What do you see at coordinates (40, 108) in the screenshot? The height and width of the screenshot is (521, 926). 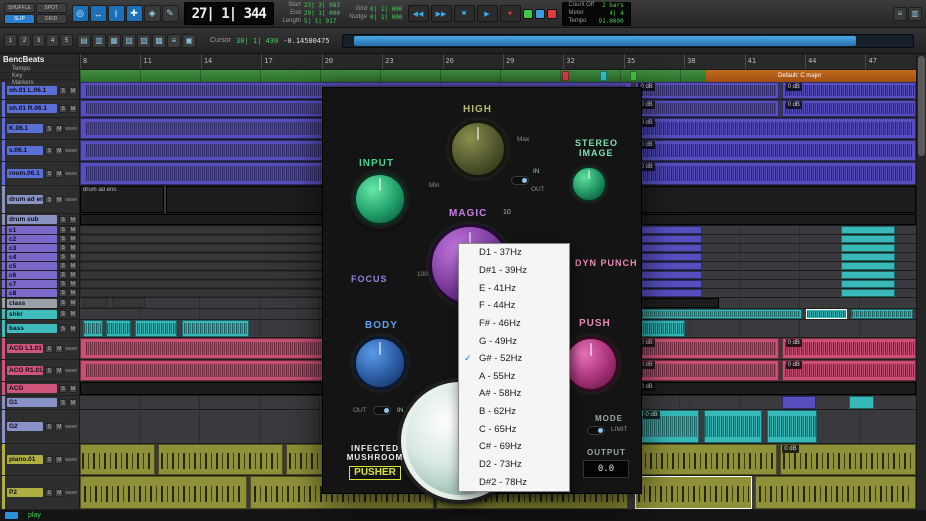 I see `track-header: oh.01 R.06.1 S M` at bounding box center [40, 108].